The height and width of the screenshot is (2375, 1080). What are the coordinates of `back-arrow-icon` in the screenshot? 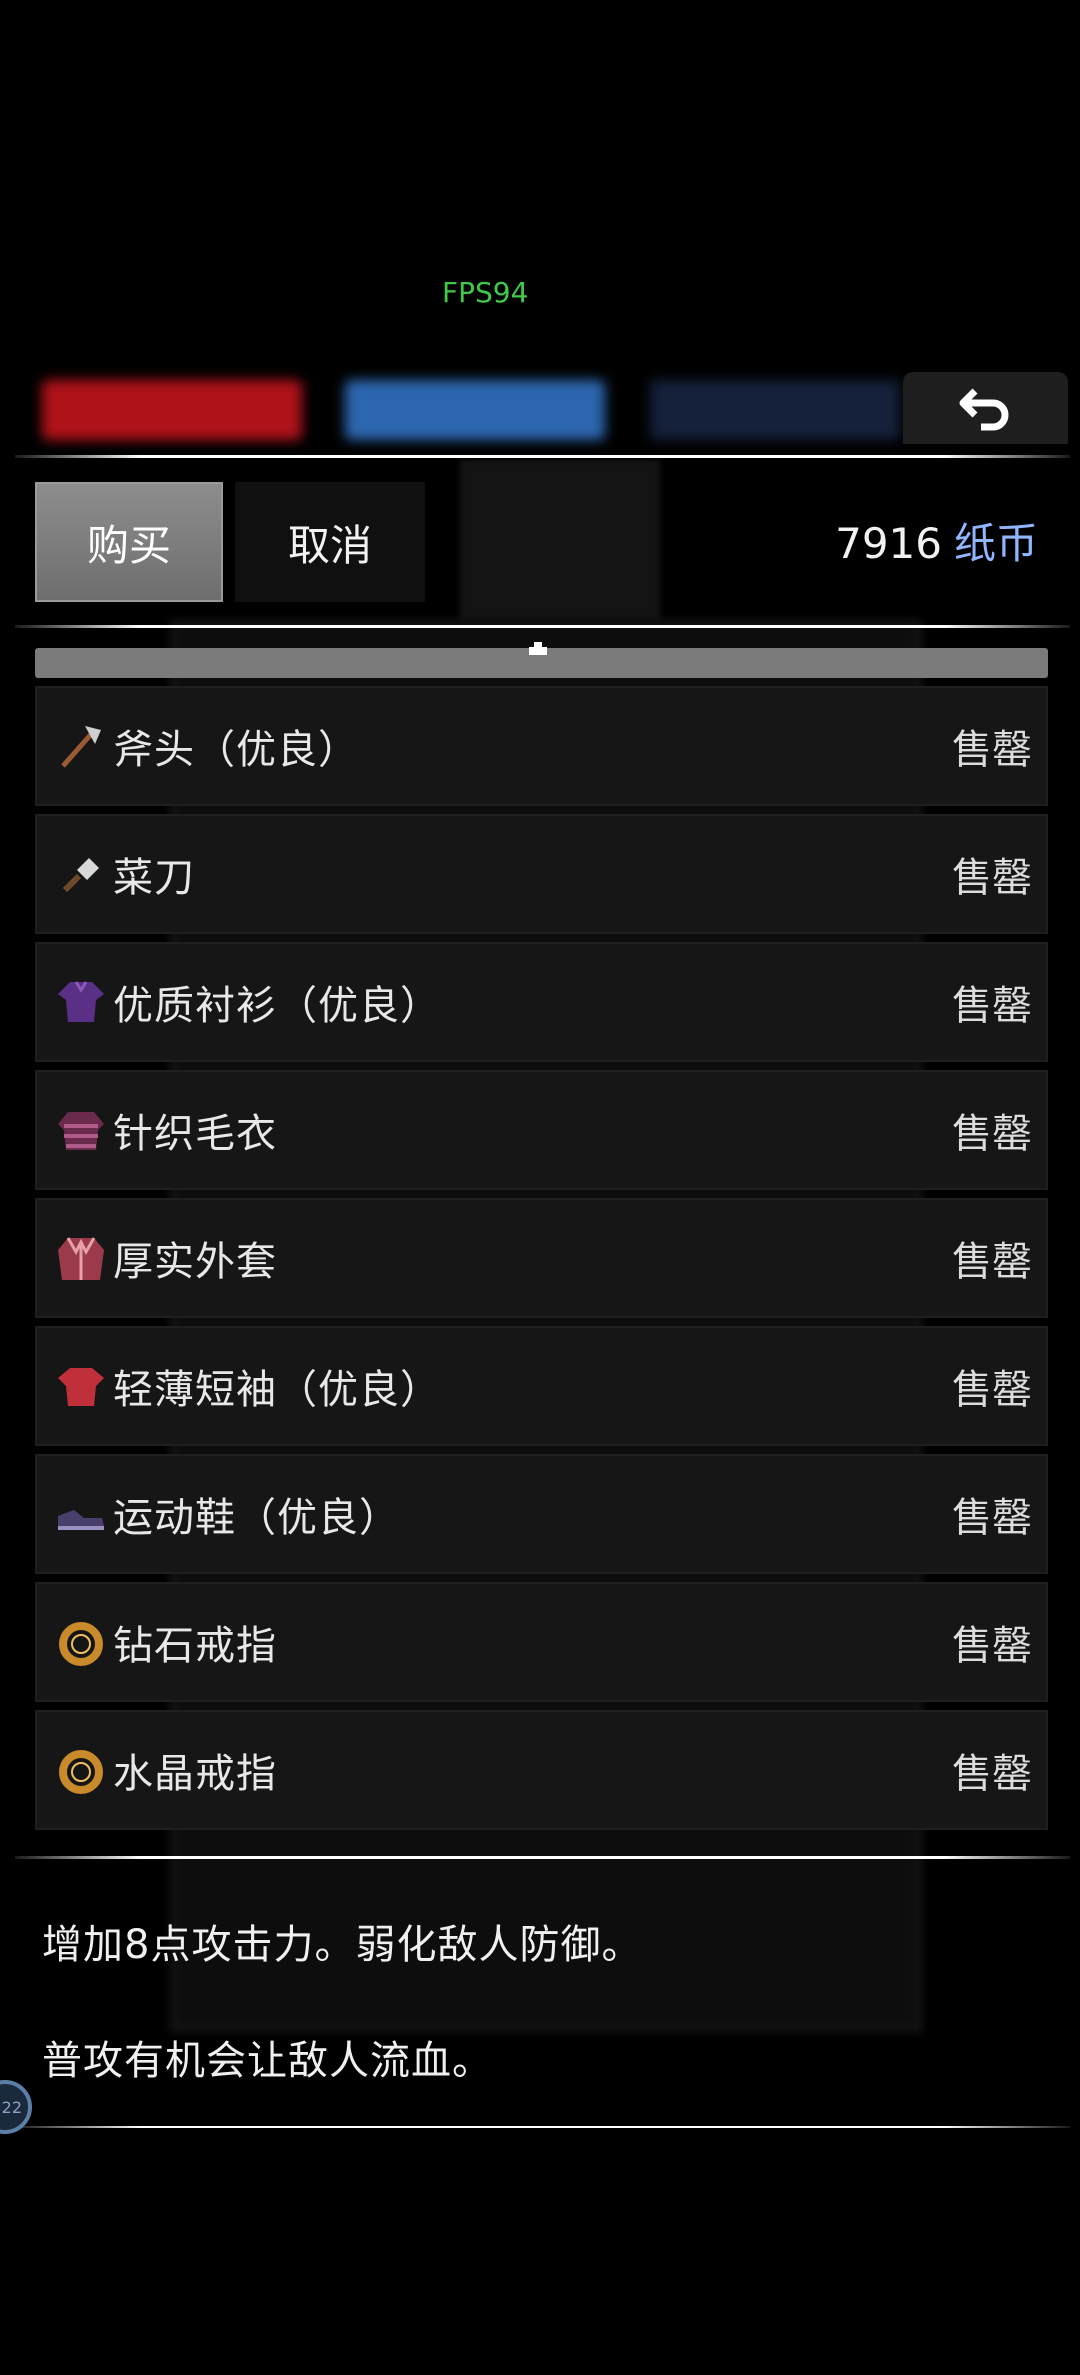 It's located at (983, 409).